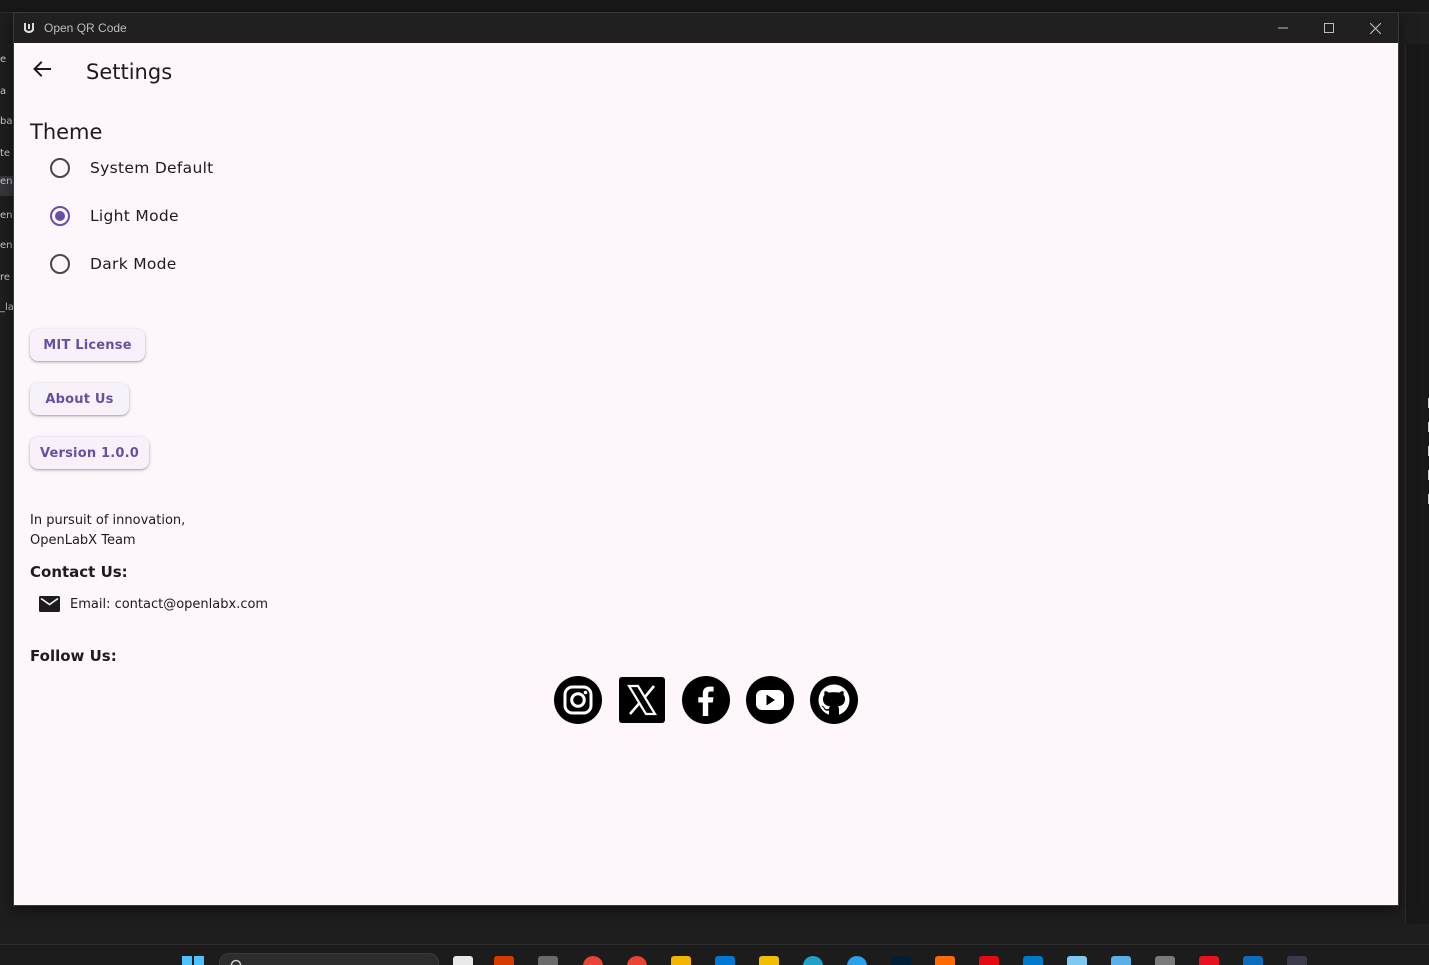 This screenshot has height=965, width=1429. I want to click on email-text: Email: contact@openlabx.com, so click(169, 604).